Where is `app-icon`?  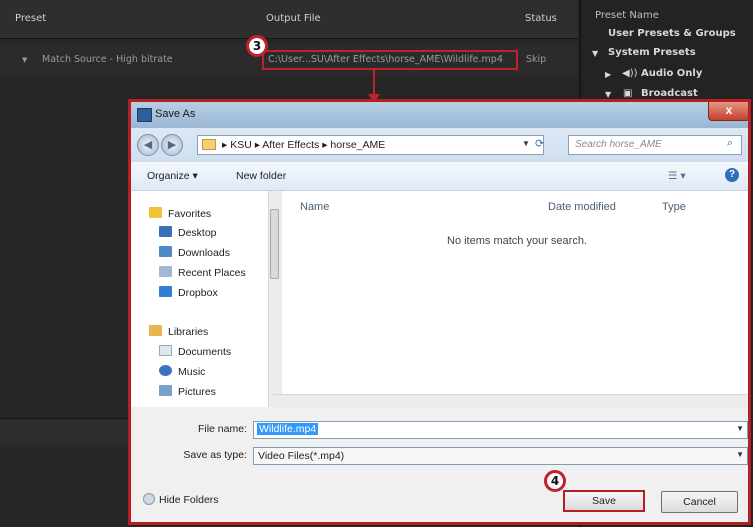 app-icon is located at coordinates (144, 115).